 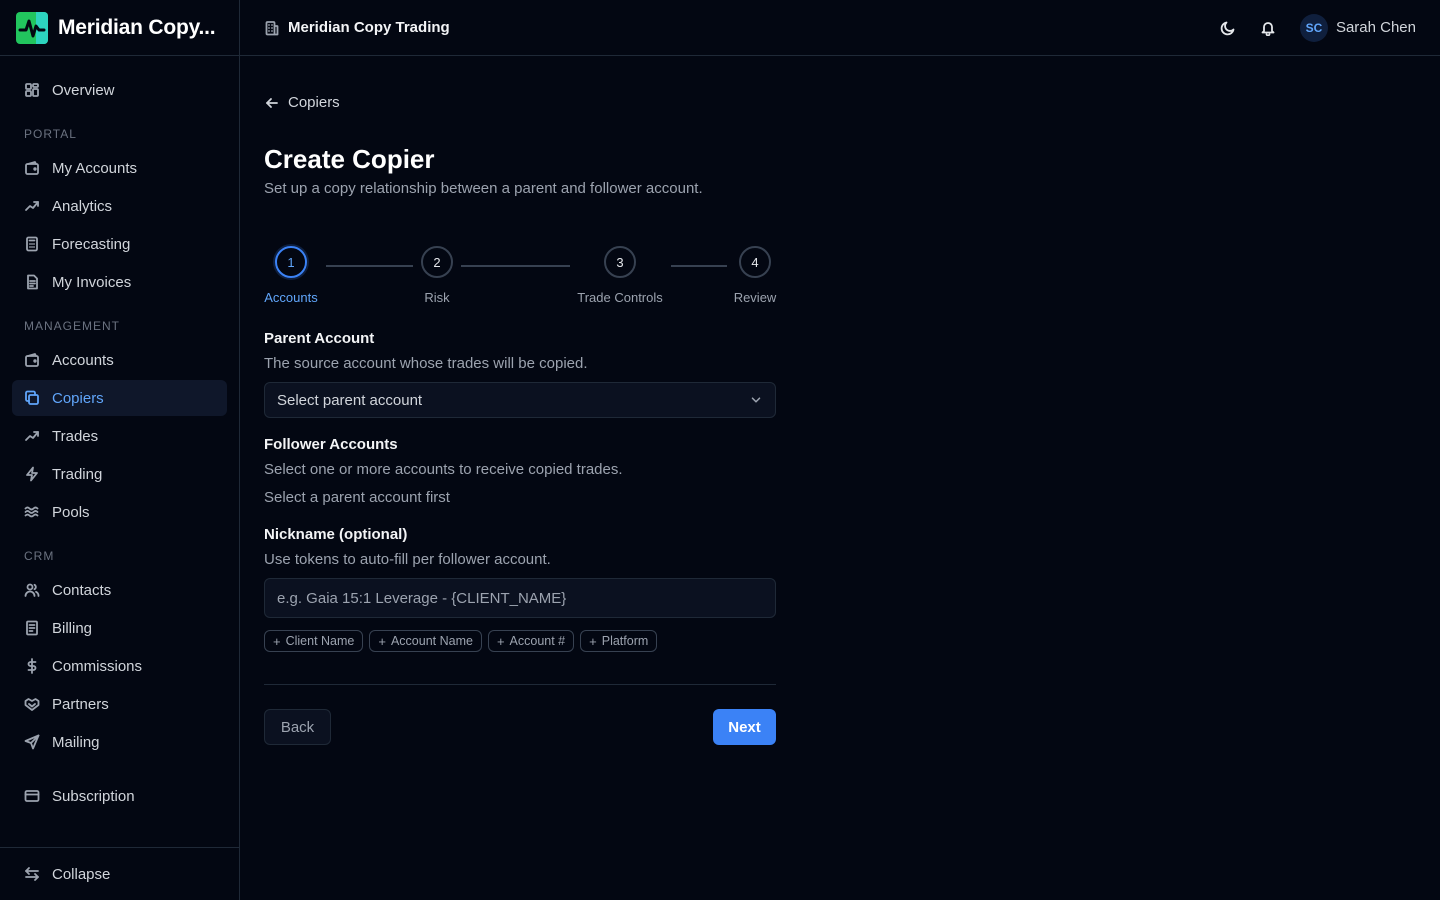 I want to click on top-bar-actions: SC Sarah Chen, so click(x=1310, y=28).